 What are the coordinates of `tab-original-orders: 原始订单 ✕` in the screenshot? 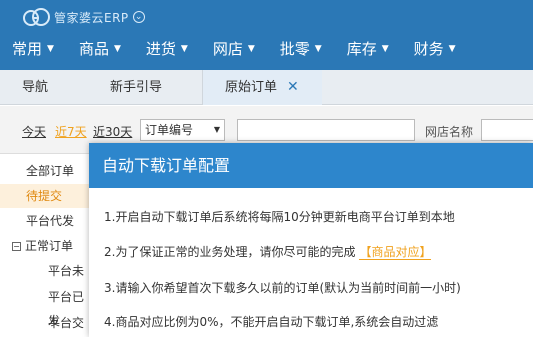 It's located at (262, 87).